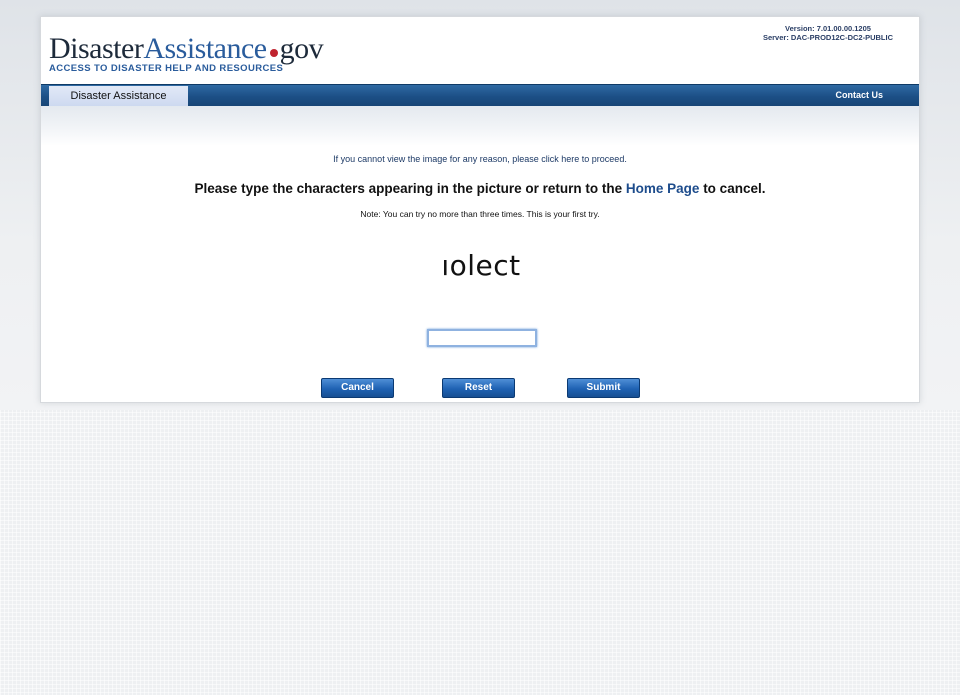 The image size is (960, 695). Describe the element at coordinates (827, 37) in the screenshot. I see `server-text: Server: DAC-PROD12C-DC2-PUBLIC` at that location.